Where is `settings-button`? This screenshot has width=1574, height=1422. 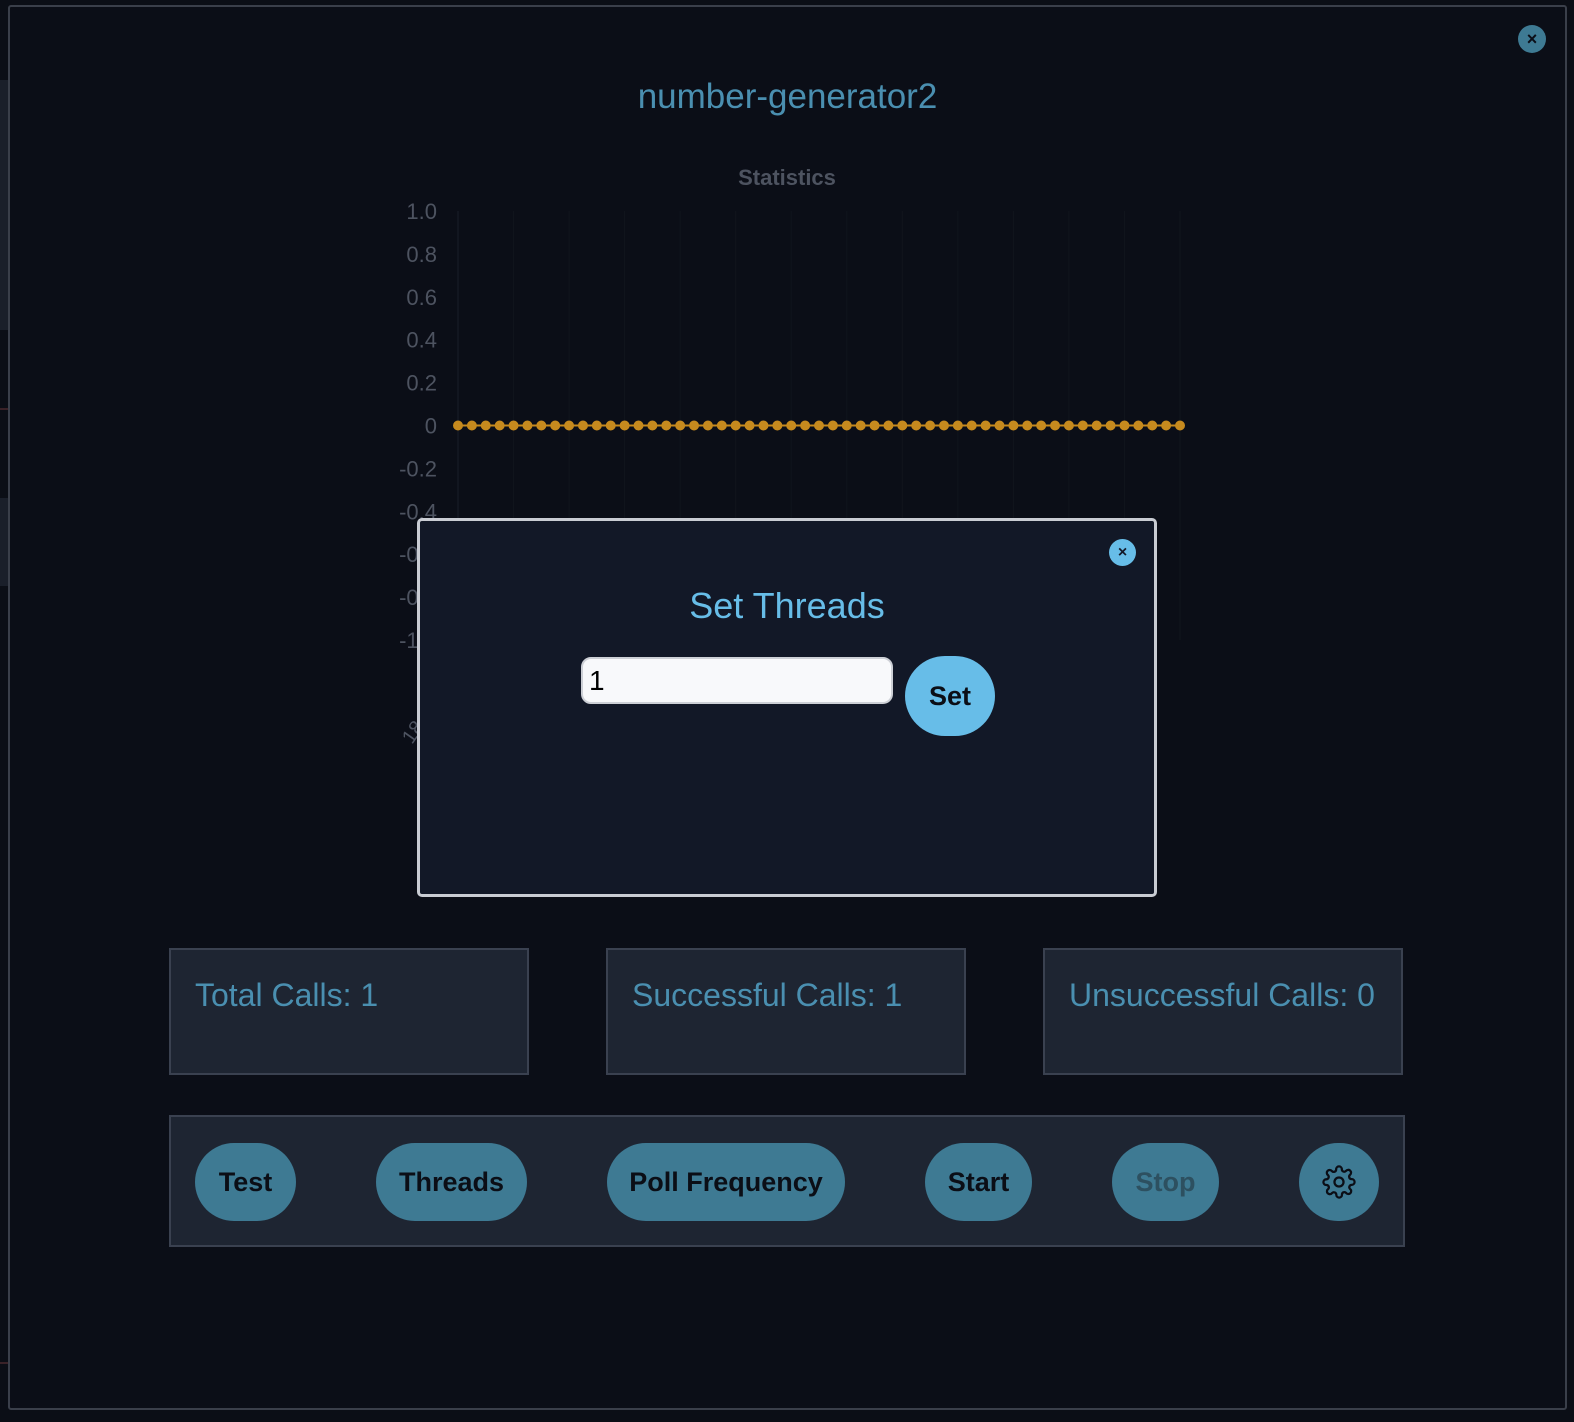
settings-button is located at coordinates (1339, 1182).